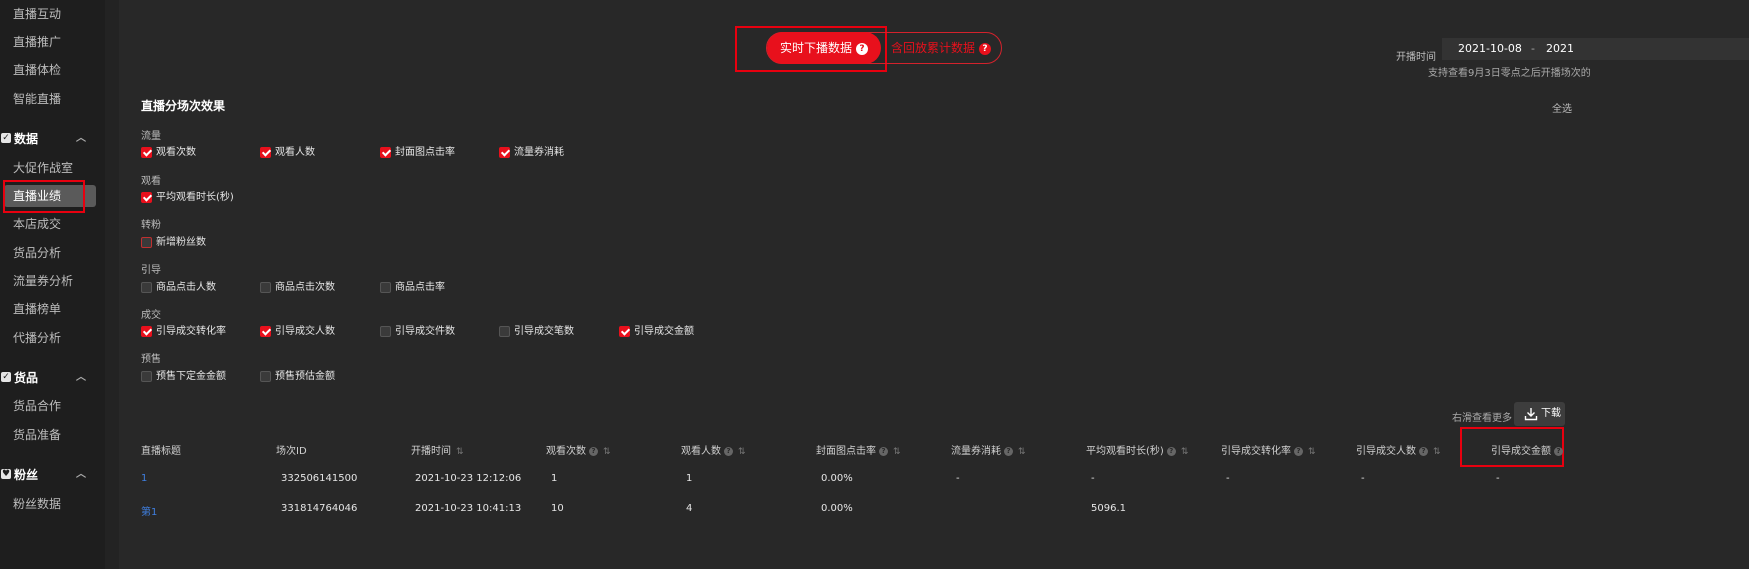 This screenshot has height=569, width=1749. I want to click on table-cell: 0.00%, so click(837, 478).